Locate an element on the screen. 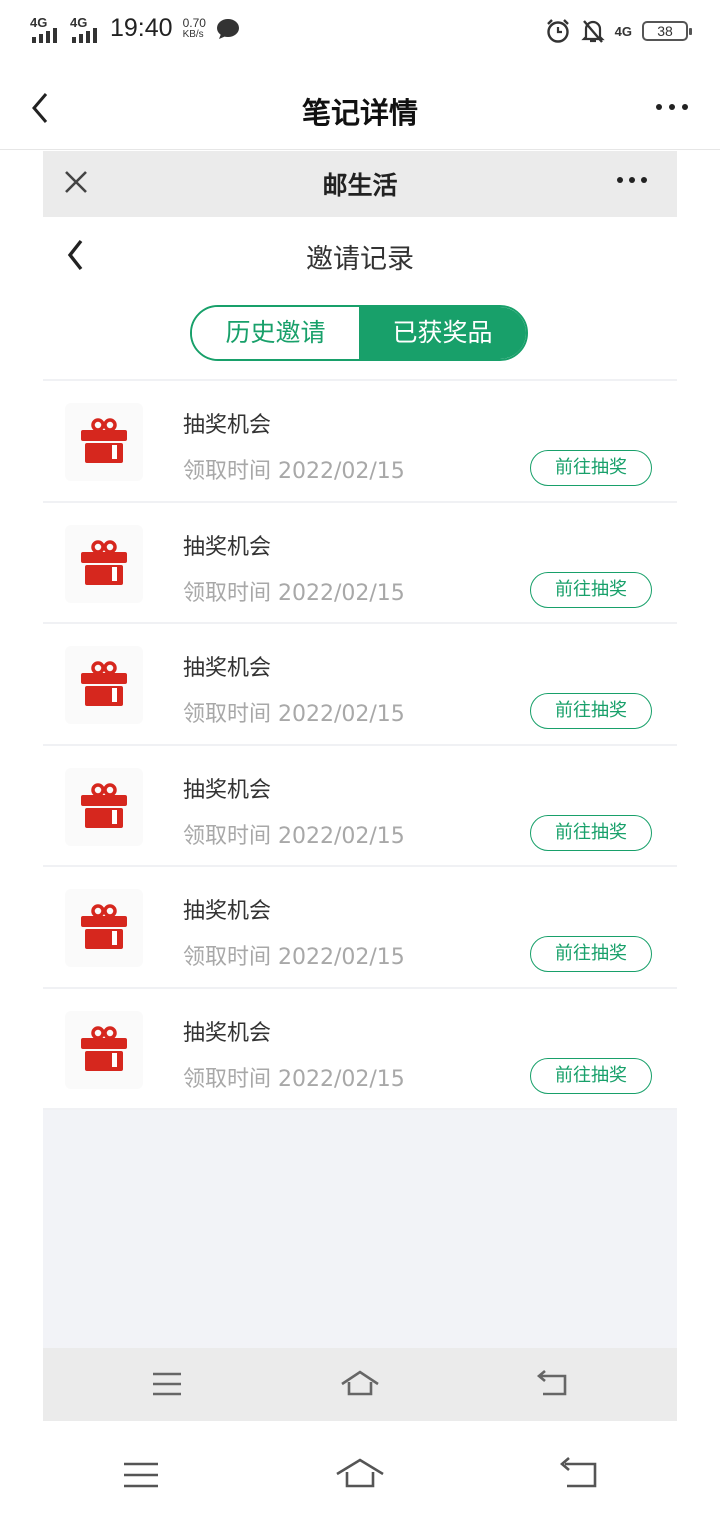 This screenshot has height=1520, width=720. segmented-tabs: 历史邀请 已获奖品 is located at coordinates (359, 333).